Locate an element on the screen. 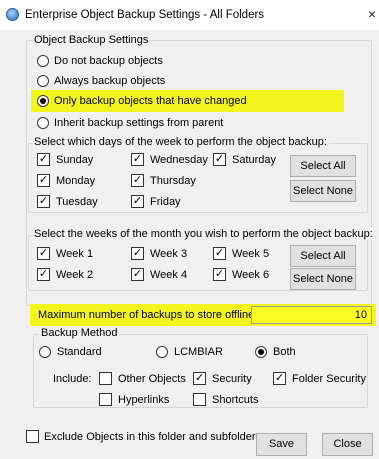 The height and width of the screenshot is (459, 379). radio-both-label: Both is located at coordinates (284, 352).